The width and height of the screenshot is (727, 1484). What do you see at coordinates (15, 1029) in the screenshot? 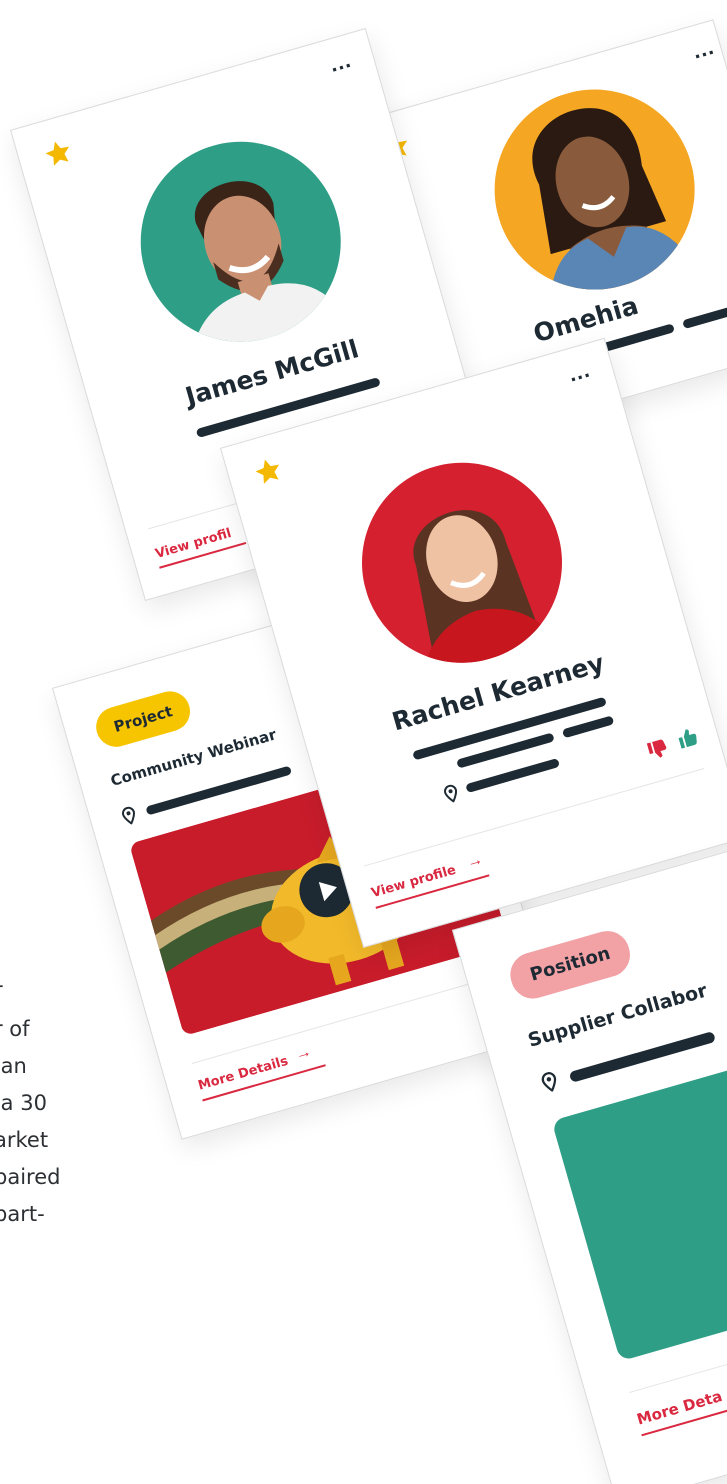
I see `paragraph-line: r of` at bounding box center [15, 1029].